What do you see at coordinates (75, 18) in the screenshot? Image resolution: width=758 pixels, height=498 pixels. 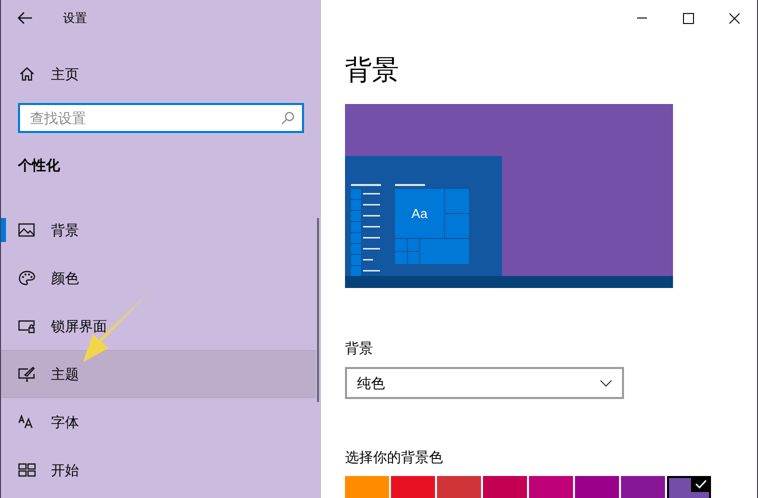 I see `window-title: 设置` at bounding box center [75, 18].